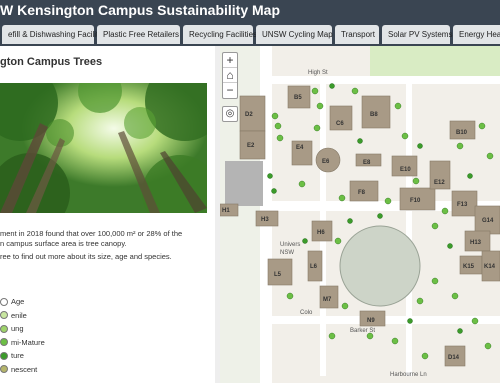  I want to click on label-h6: H6, so click(321, 233).